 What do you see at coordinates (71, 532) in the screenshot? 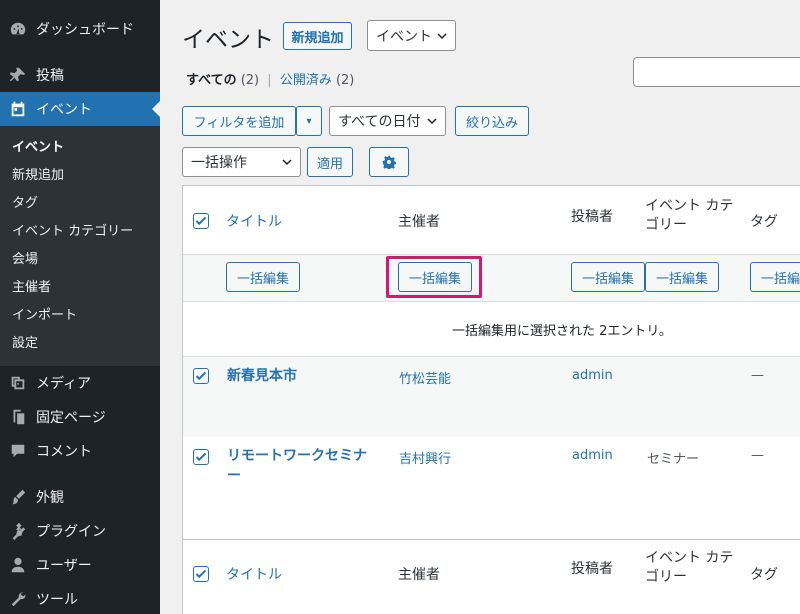
I see `menu-label: プラグイン` at bounding box center [71, 532].